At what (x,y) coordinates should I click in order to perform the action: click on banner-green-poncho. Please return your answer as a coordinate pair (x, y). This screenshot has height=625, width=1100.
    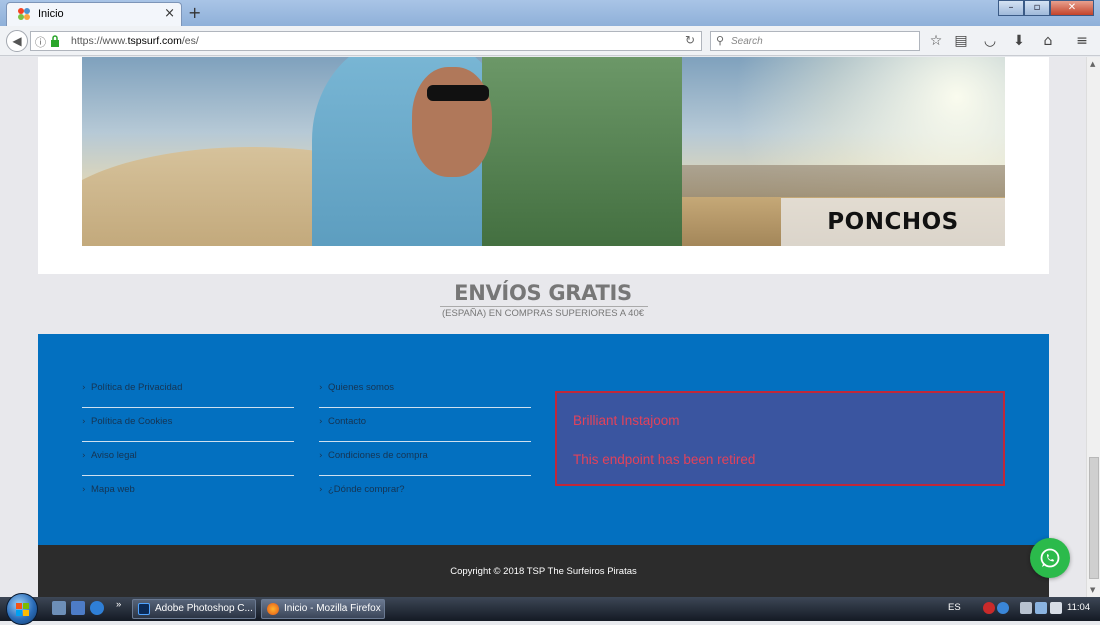
    Looking at the image, I should click on (582, 151).